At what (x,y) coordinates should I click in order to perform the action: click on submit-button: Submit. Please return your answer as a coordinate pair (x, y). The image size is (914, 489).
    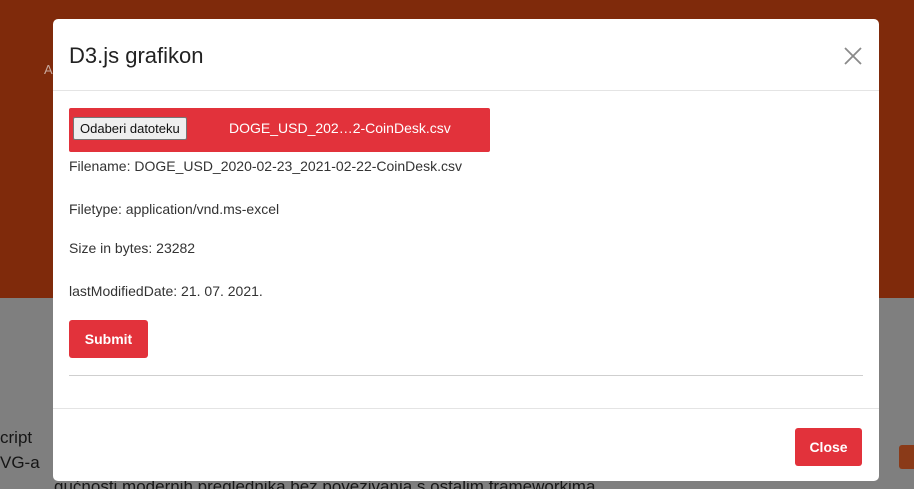
    Looking at the image, I should click on (108, 339).